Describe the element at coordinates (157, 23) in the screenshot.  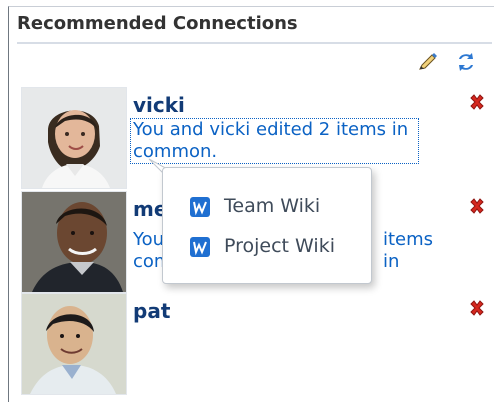
I see `panel-title: Recommended Connections` at that location.